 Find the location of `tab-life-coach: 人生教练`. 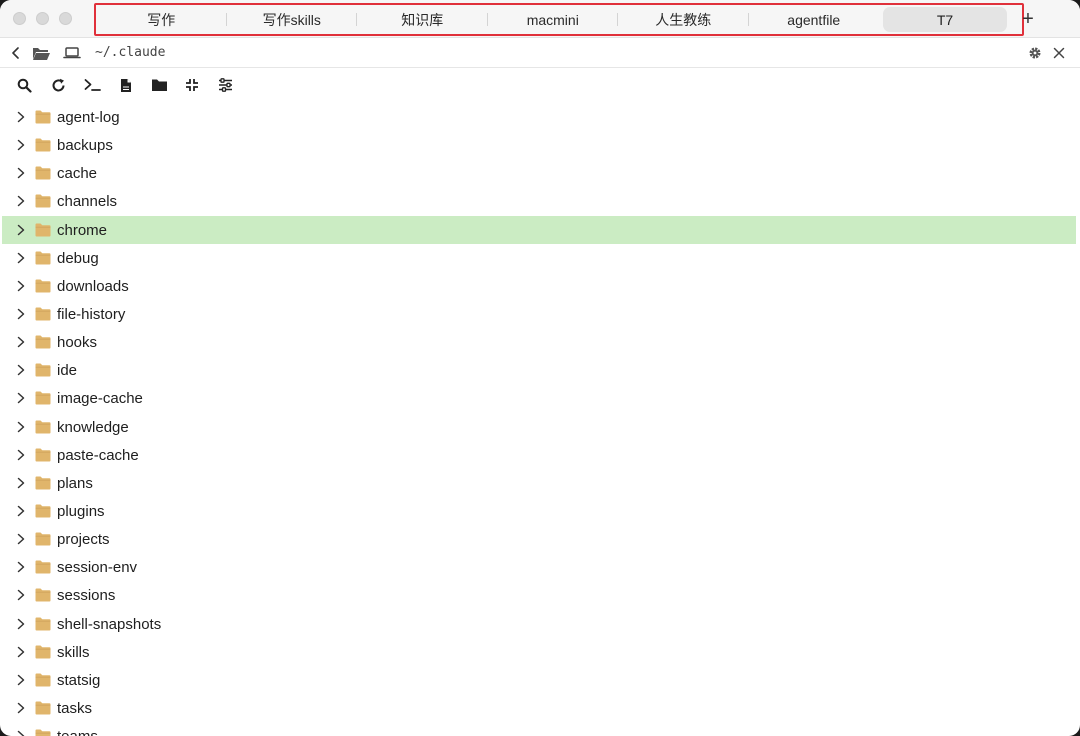

tab-life-coach: 人生教练 is located at coordinates (683, 19).